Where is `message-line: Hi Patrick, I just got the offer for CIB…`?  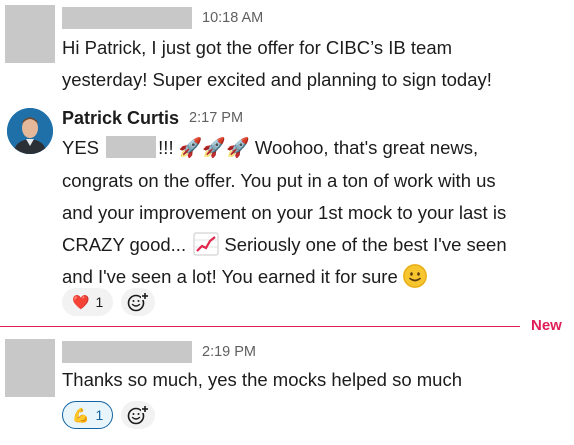
message-line: Hi Patrick, I just got the offer for CIB… is located at coordinates (257, 47).